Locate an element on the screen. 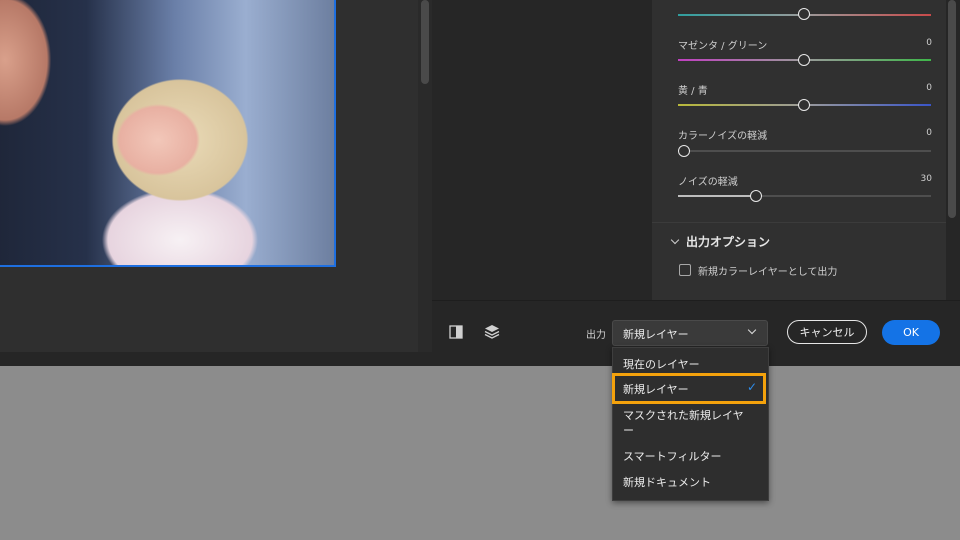 Image resolution: width=960 pixels, height=540 pixels. dropdown-item-new-document: 新規ドキュメント is located at coordinates (667, 482).